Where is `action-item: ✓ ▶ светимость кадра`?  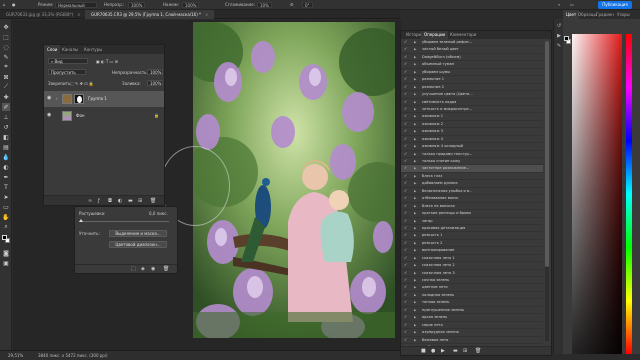 action-item: ✓ ▶ светимость кадра is located at coordinates (472, 102).